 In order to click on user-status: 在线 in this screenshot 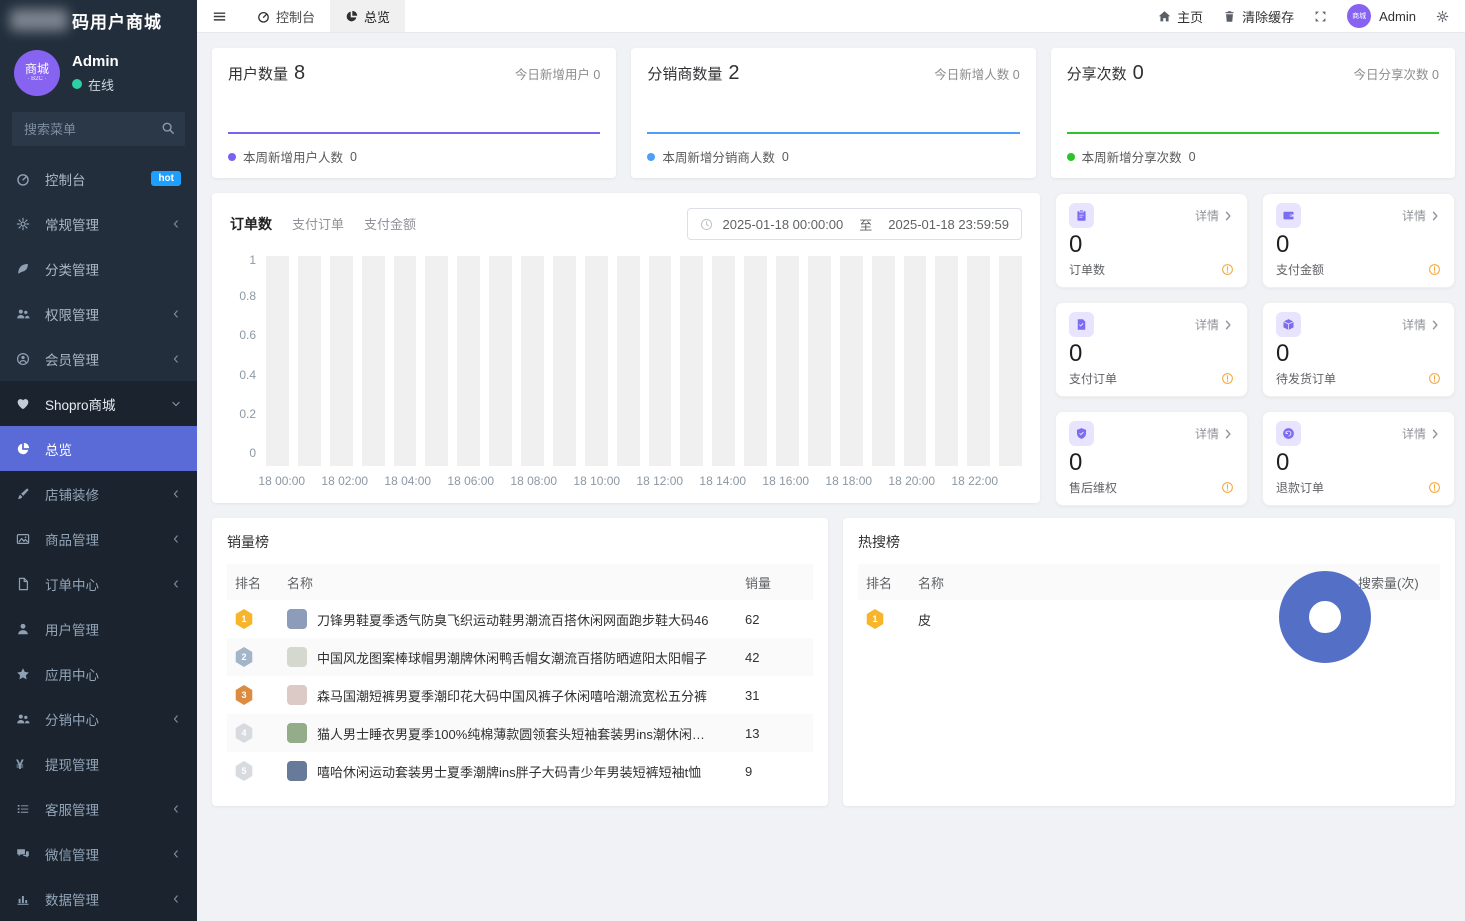, I will do `click(95, 84)`.